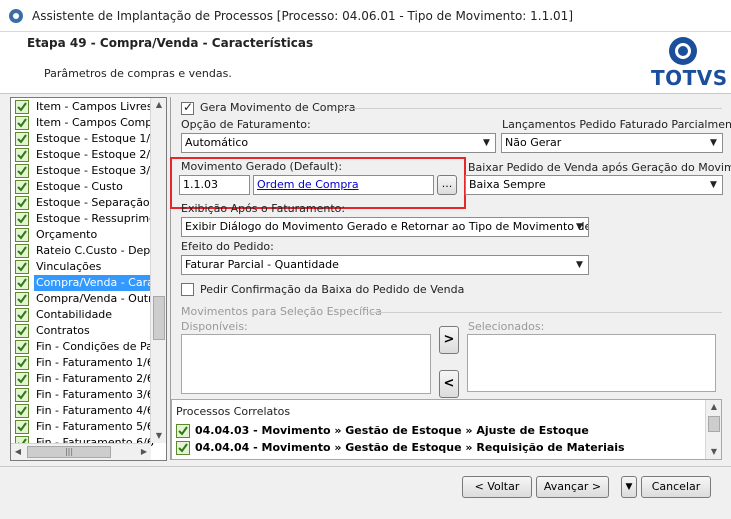  I want to click on step-list-item: Item - Campos Complementares, so click(85, 123).